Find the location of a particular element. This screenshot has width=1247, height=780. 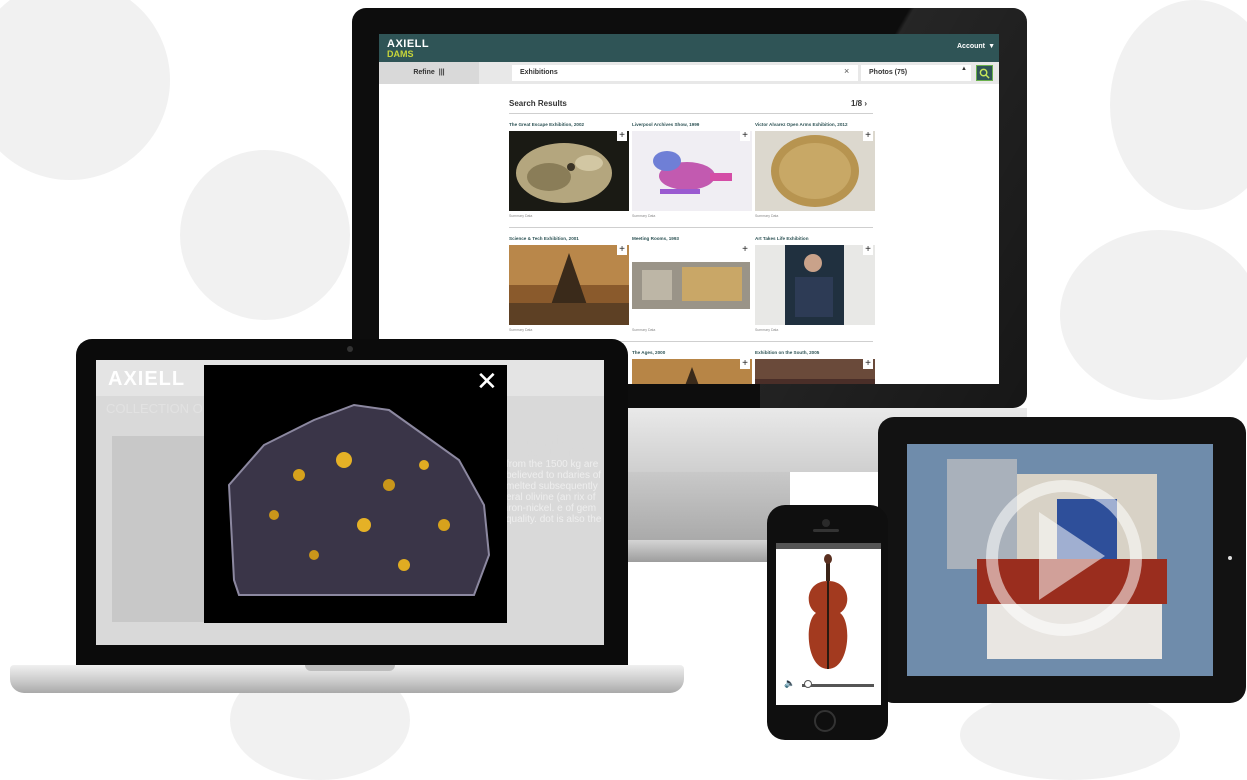

result-title: The Great Escape Exhibition, 2002 is located at coordinates (571, 124).